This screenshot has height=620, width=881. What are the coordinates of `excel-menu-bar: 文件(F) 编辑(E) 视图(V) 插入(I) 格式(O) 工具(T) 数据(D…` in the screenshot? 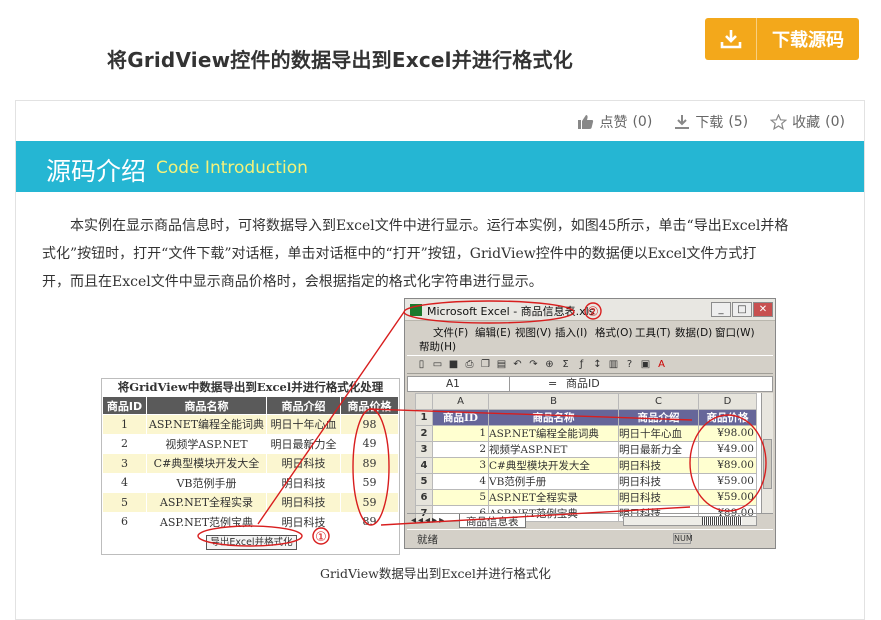 It's located at (590, 338).